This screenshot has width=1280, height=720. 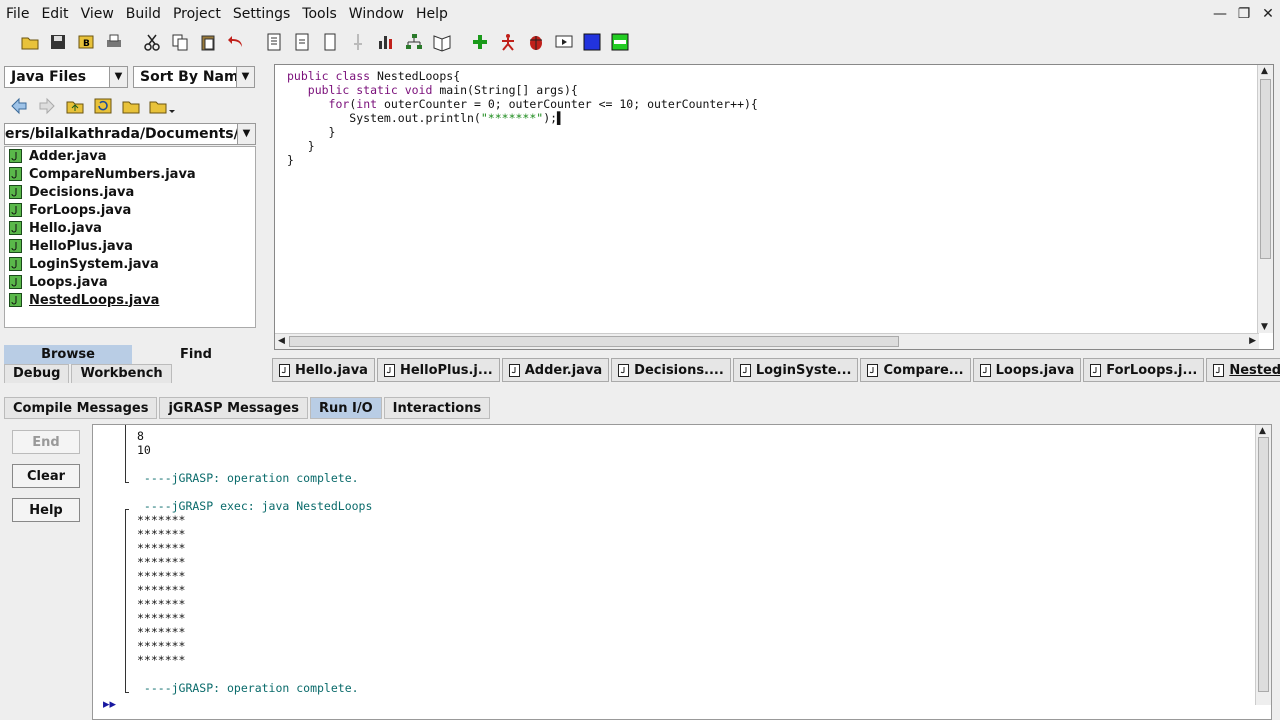 I want to click on chart-icon, so click(x=386, y=42).